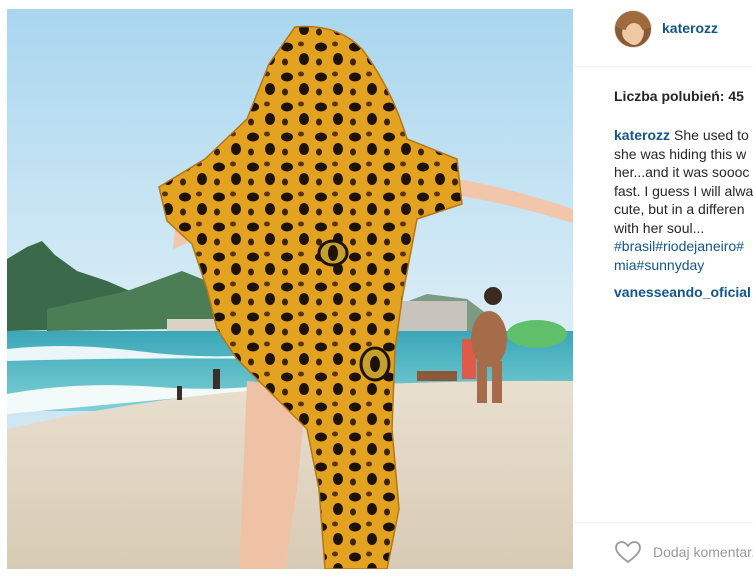 The image size is (753, 579). Describe the element at coordinates (679, 209) in the screenshot. I see `comment-line: cute, but in a differen` at that location.